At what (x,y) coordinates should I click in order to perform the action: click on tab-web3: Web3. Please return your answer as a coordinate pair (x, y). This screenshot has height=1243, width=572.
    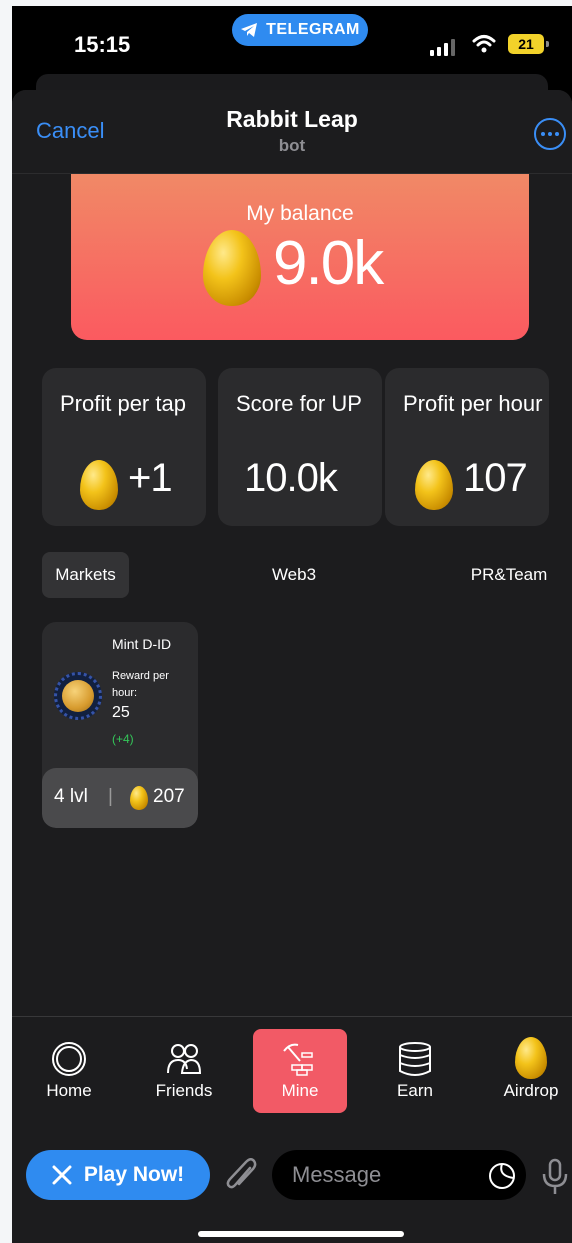
    Looking at the image, I should click on (294, 575).